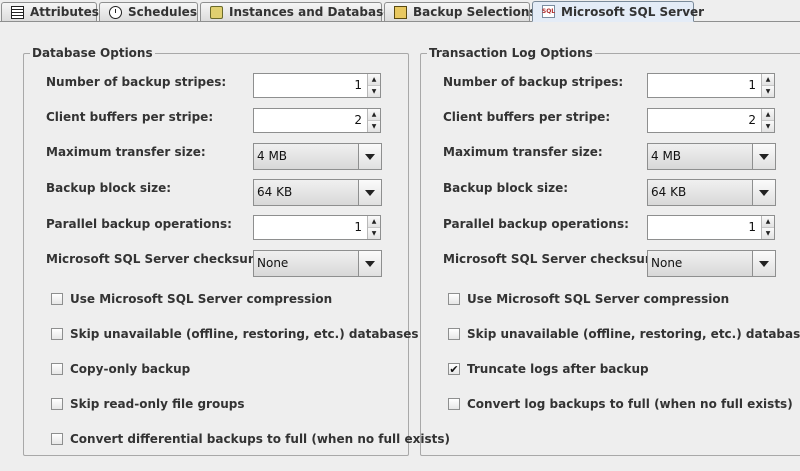 Image resolution: width=800 pixels, height=471 pixels. What do you see at coordinates (157, 404) in the screenshot?
I see `checkbox-label: Skip read-only file groups` at bounding box center [157, 404].